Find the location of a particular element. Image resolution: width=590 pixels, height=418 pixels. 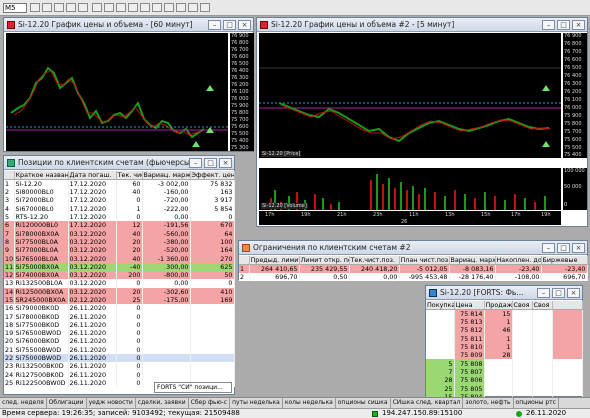

table-row: 9 Si77000BL0A 03.12.2020 20 -520,00 164 is located at coordinates (119, 250).